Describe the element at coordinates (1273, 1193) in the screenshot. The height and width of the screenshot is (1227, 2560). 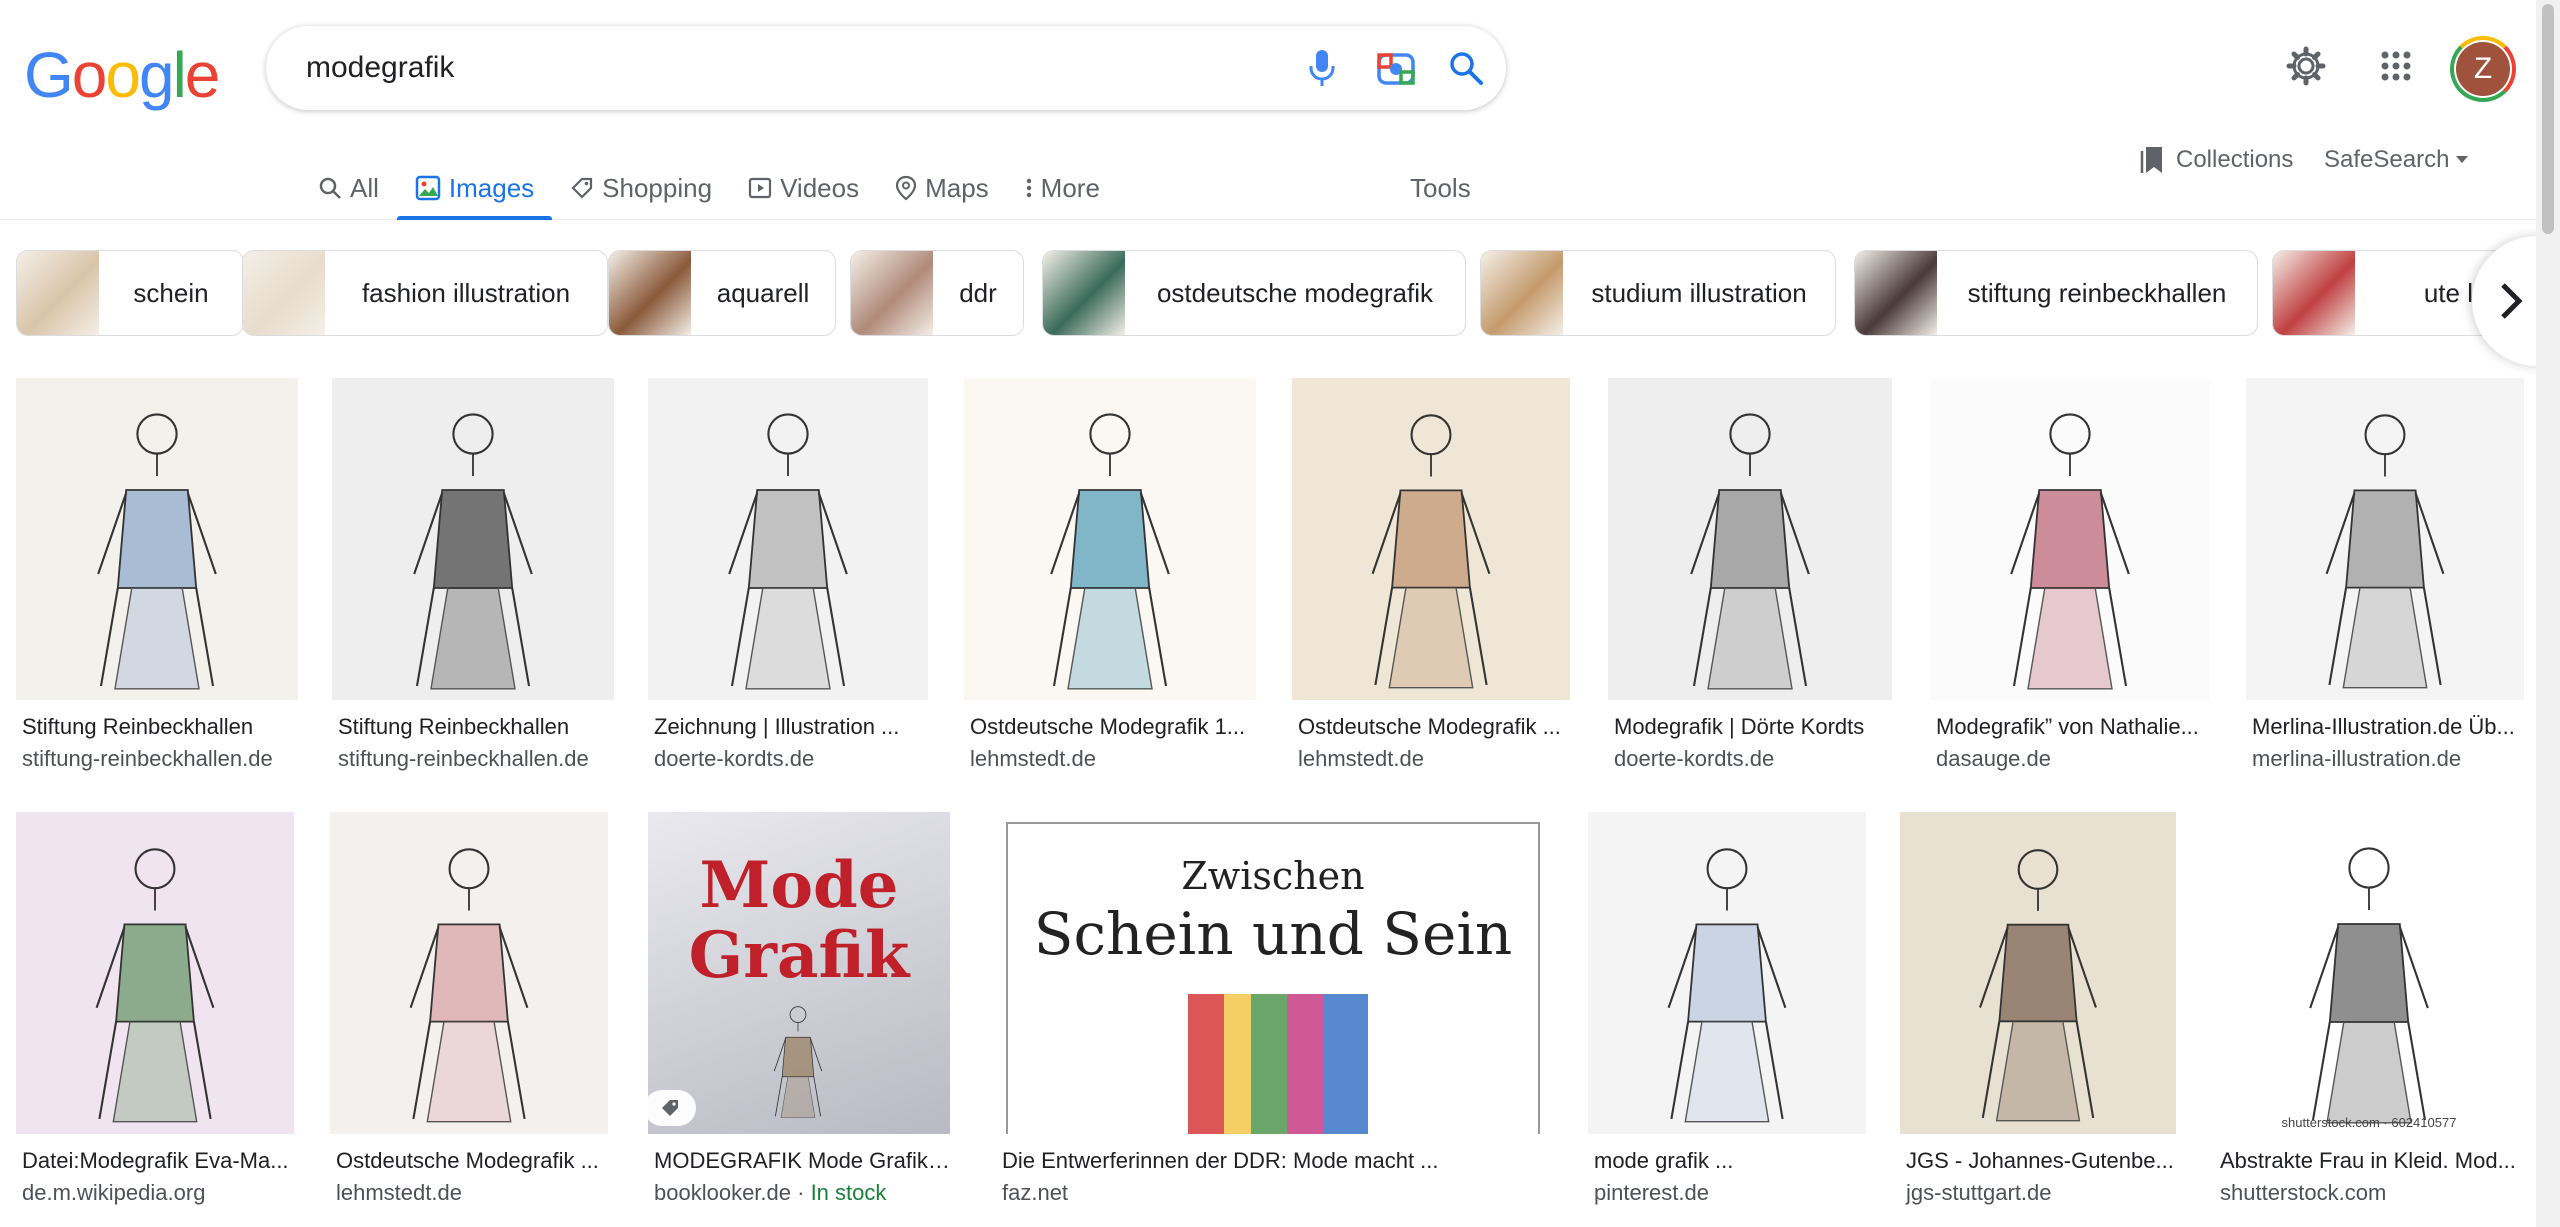
I see `result-site: faz.net` at that location.